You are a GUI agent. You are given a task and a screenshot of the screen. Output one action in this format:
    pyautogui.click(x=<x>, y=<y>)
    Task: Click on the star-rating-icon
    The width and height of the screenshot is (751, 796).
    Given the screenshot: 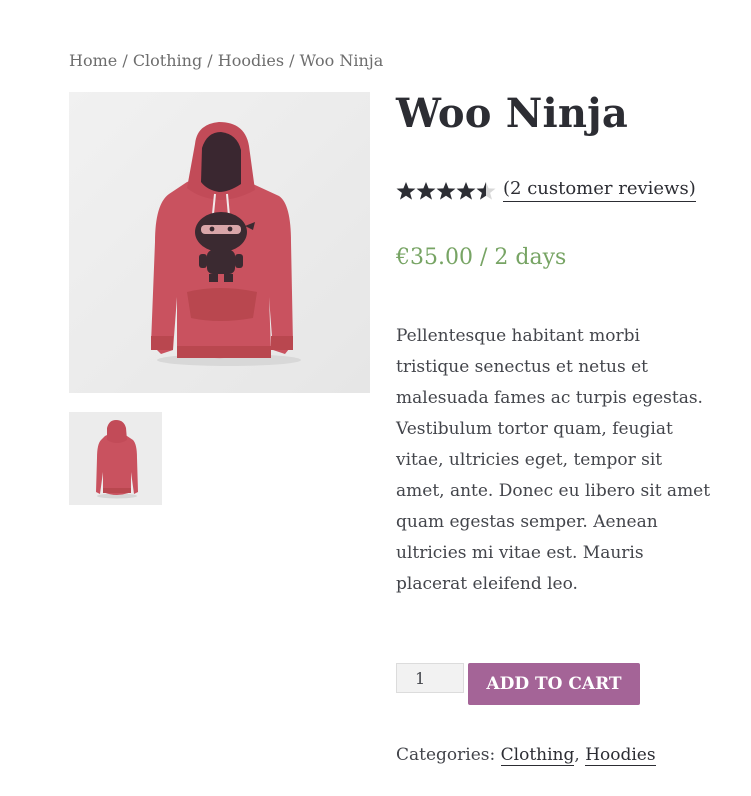 What is the action you would take?
    pyautogui.click(x=446, y=190)
    